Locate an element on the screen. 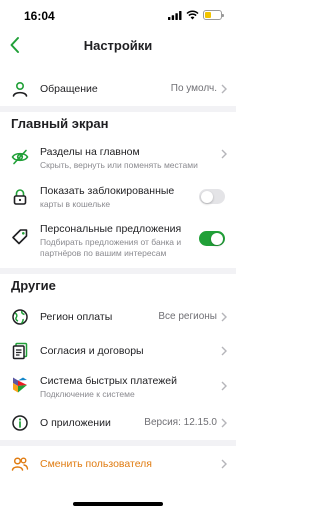 This screenshot has width=320, height=512. home-indicator is located at coordinates (118, 504).